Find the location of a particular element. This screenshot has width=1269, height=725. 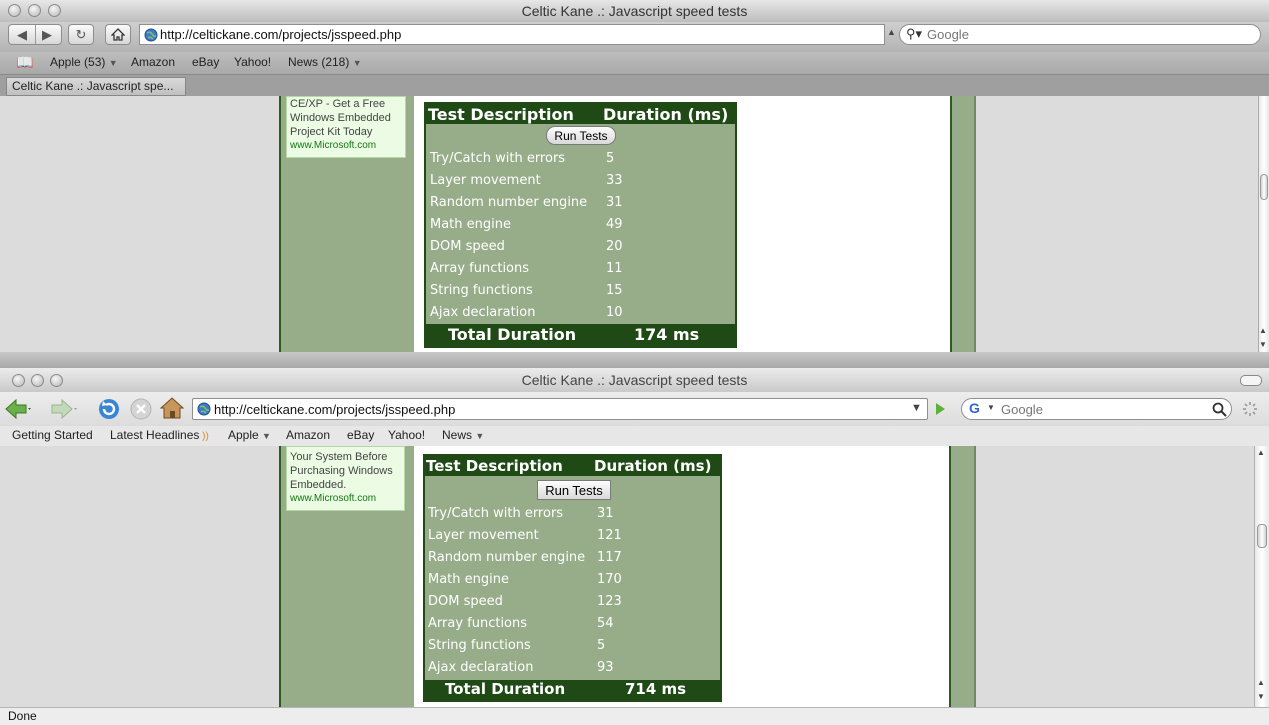

url-dropdown-icon: ▼ is located at coordinates (916, 408).